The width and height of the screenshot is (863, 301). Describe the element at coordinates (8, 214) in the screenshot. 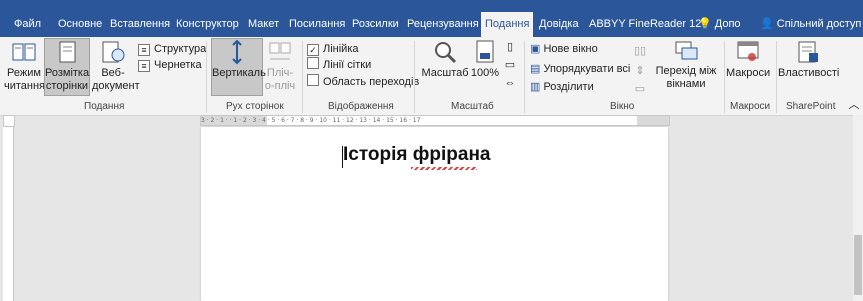

I see `vertical-ruler` at that location.